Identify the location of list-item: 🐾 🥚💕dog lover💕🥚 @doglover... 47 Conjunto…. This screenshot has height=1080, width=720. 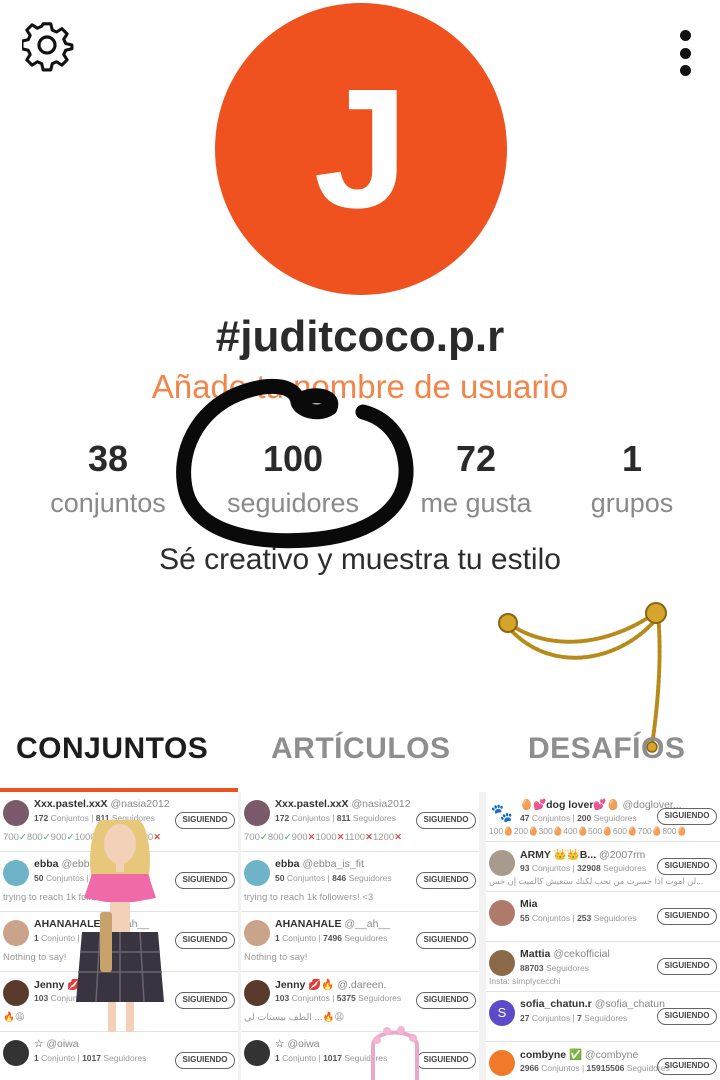
(603, 817).